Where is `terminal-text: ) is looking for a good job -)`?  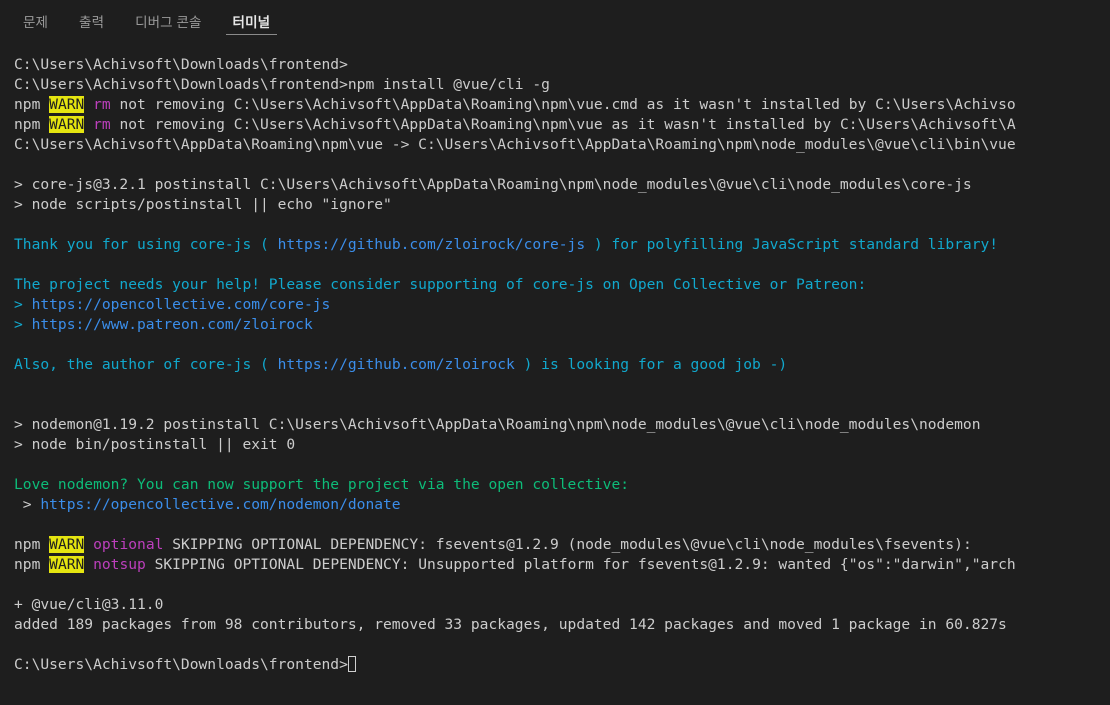 terminal-text: ) is looking for a good job -) is located at coordinates (651, 364).